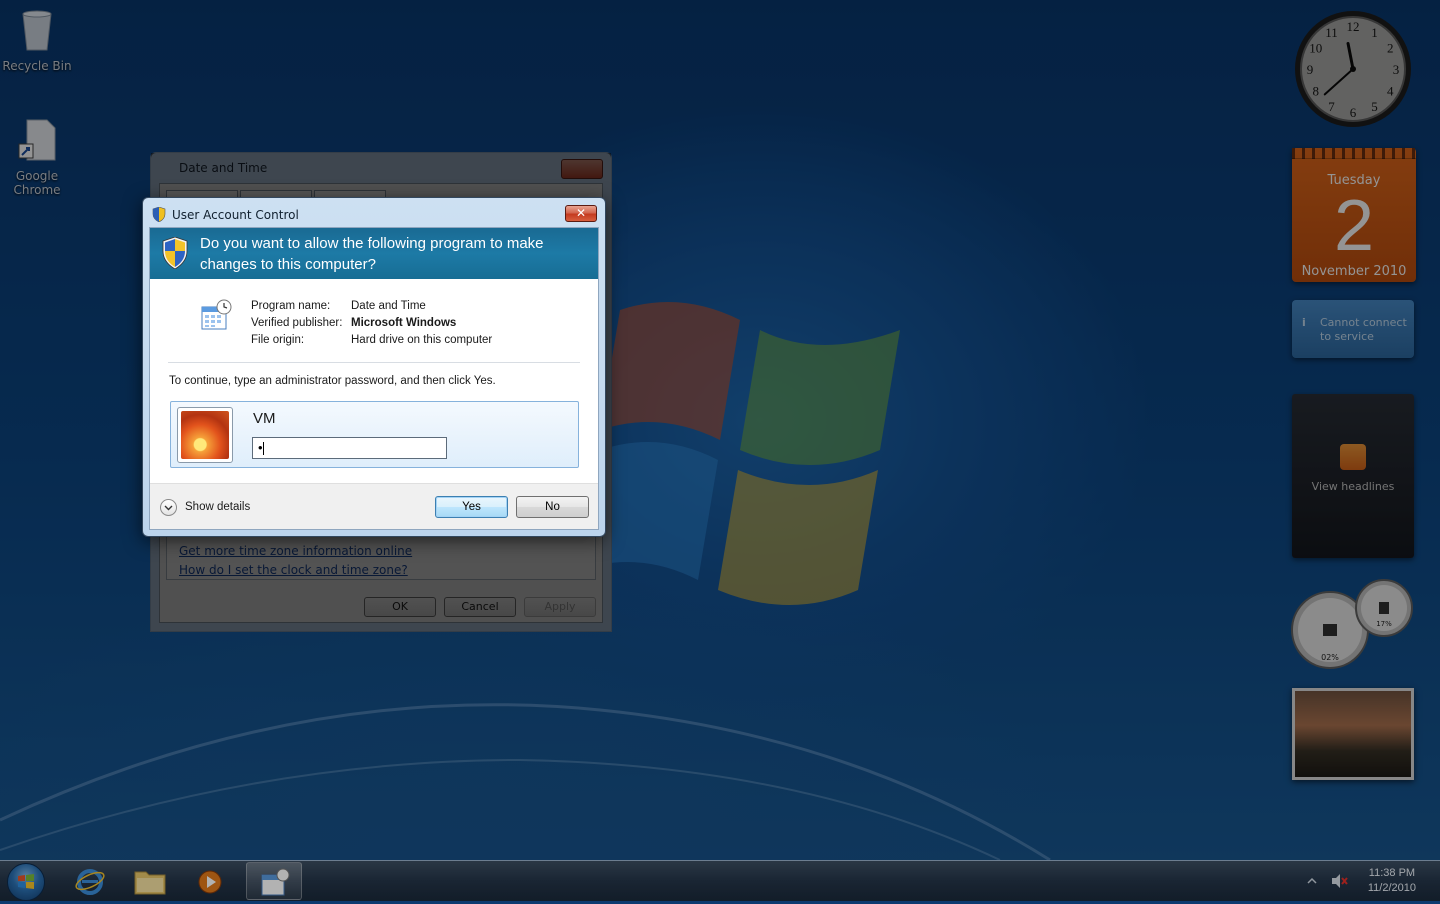 This screenshot has height=904, width=1440. I want to click on uac-footer: Show details Yes No, so click(374, 506).